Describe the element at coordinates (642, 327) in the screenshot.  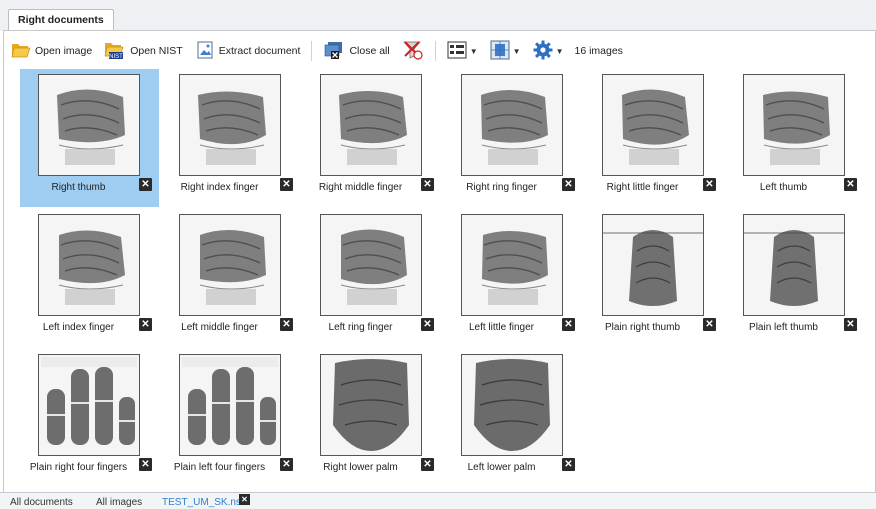
I see `image-label: Plain right thumb` at that location.